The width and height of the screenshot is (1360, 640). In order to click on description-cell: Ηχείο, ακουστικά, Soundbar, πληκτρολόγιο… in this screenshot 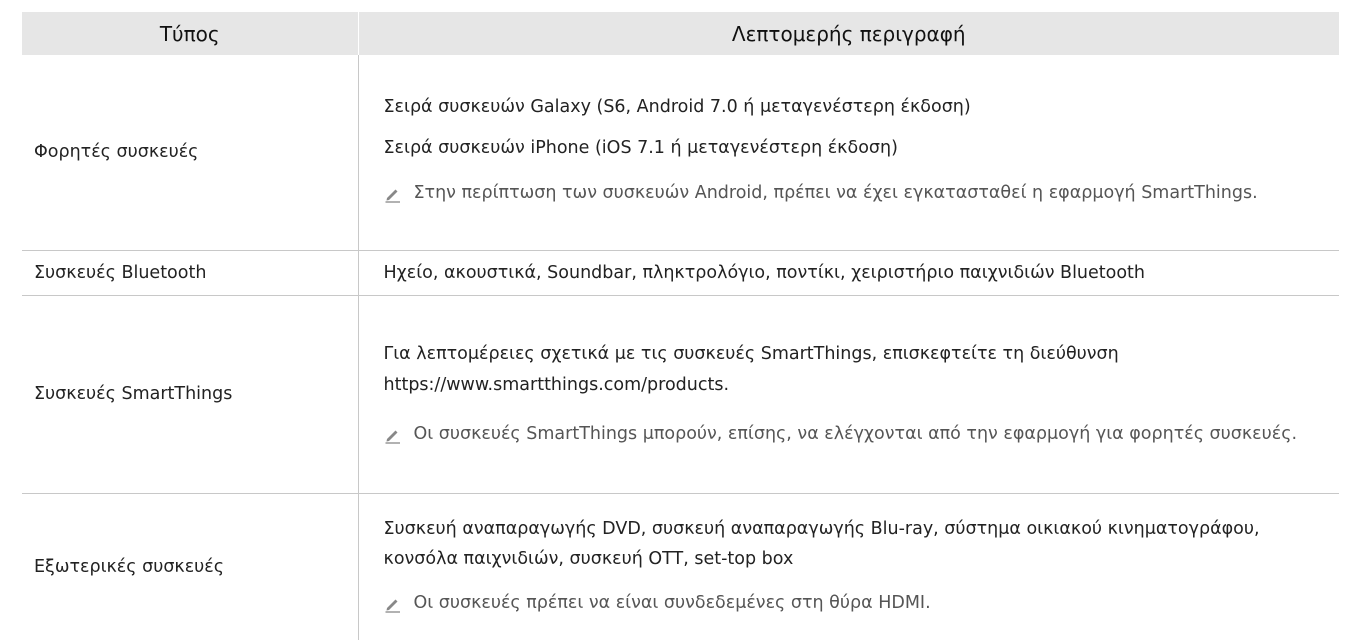, I will do `click(848, 273)`.